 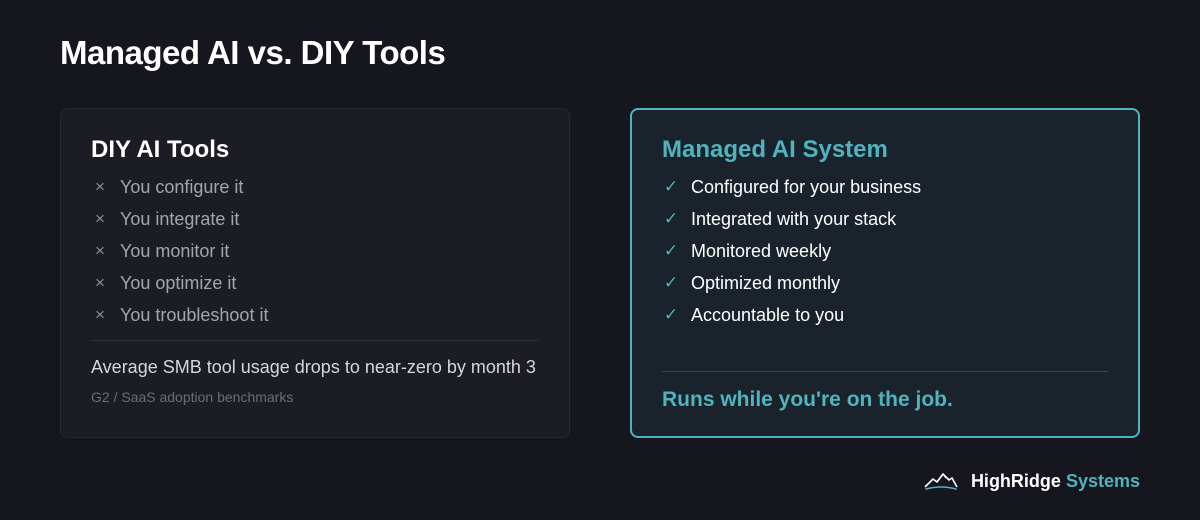 I want to click on list-item-label: You integrate it, so click(x=180, y=218).